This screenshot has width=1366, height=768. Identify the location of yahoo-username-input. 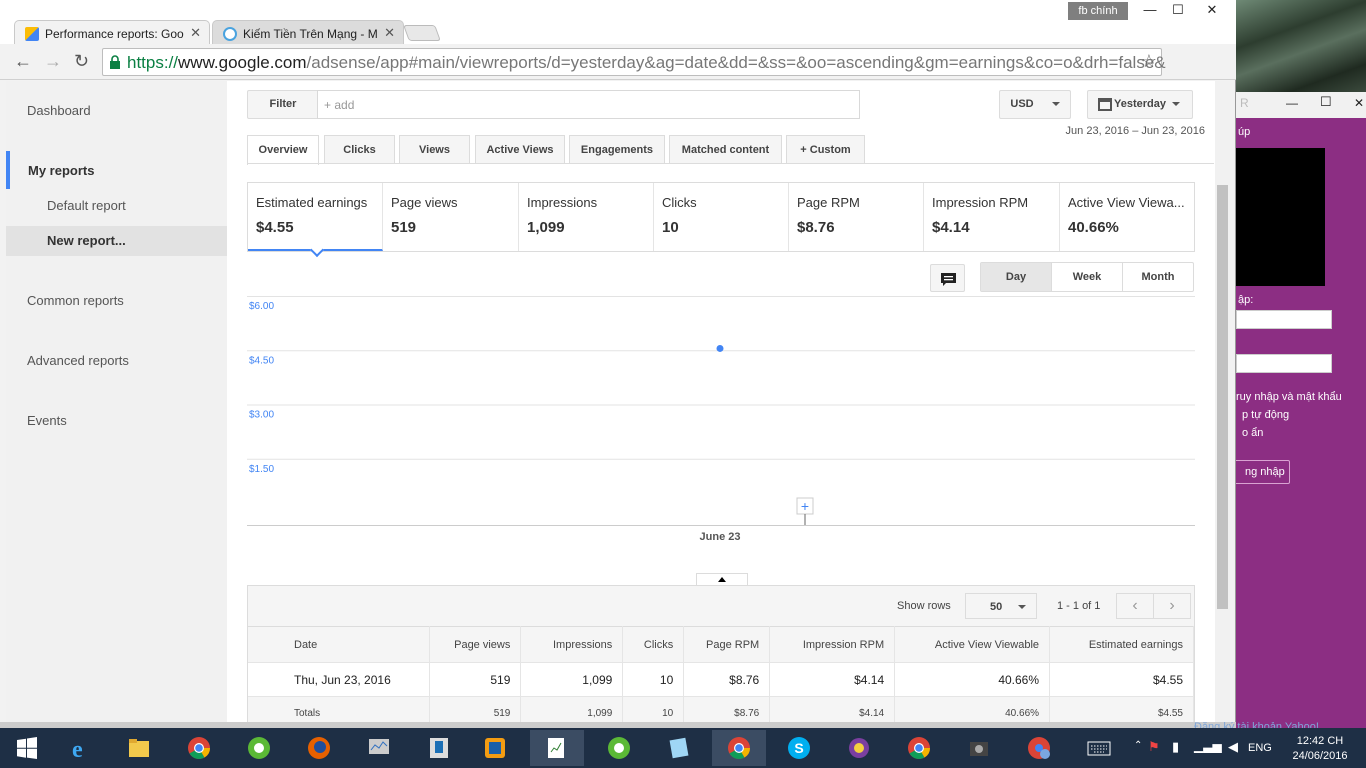
(1284, 319).